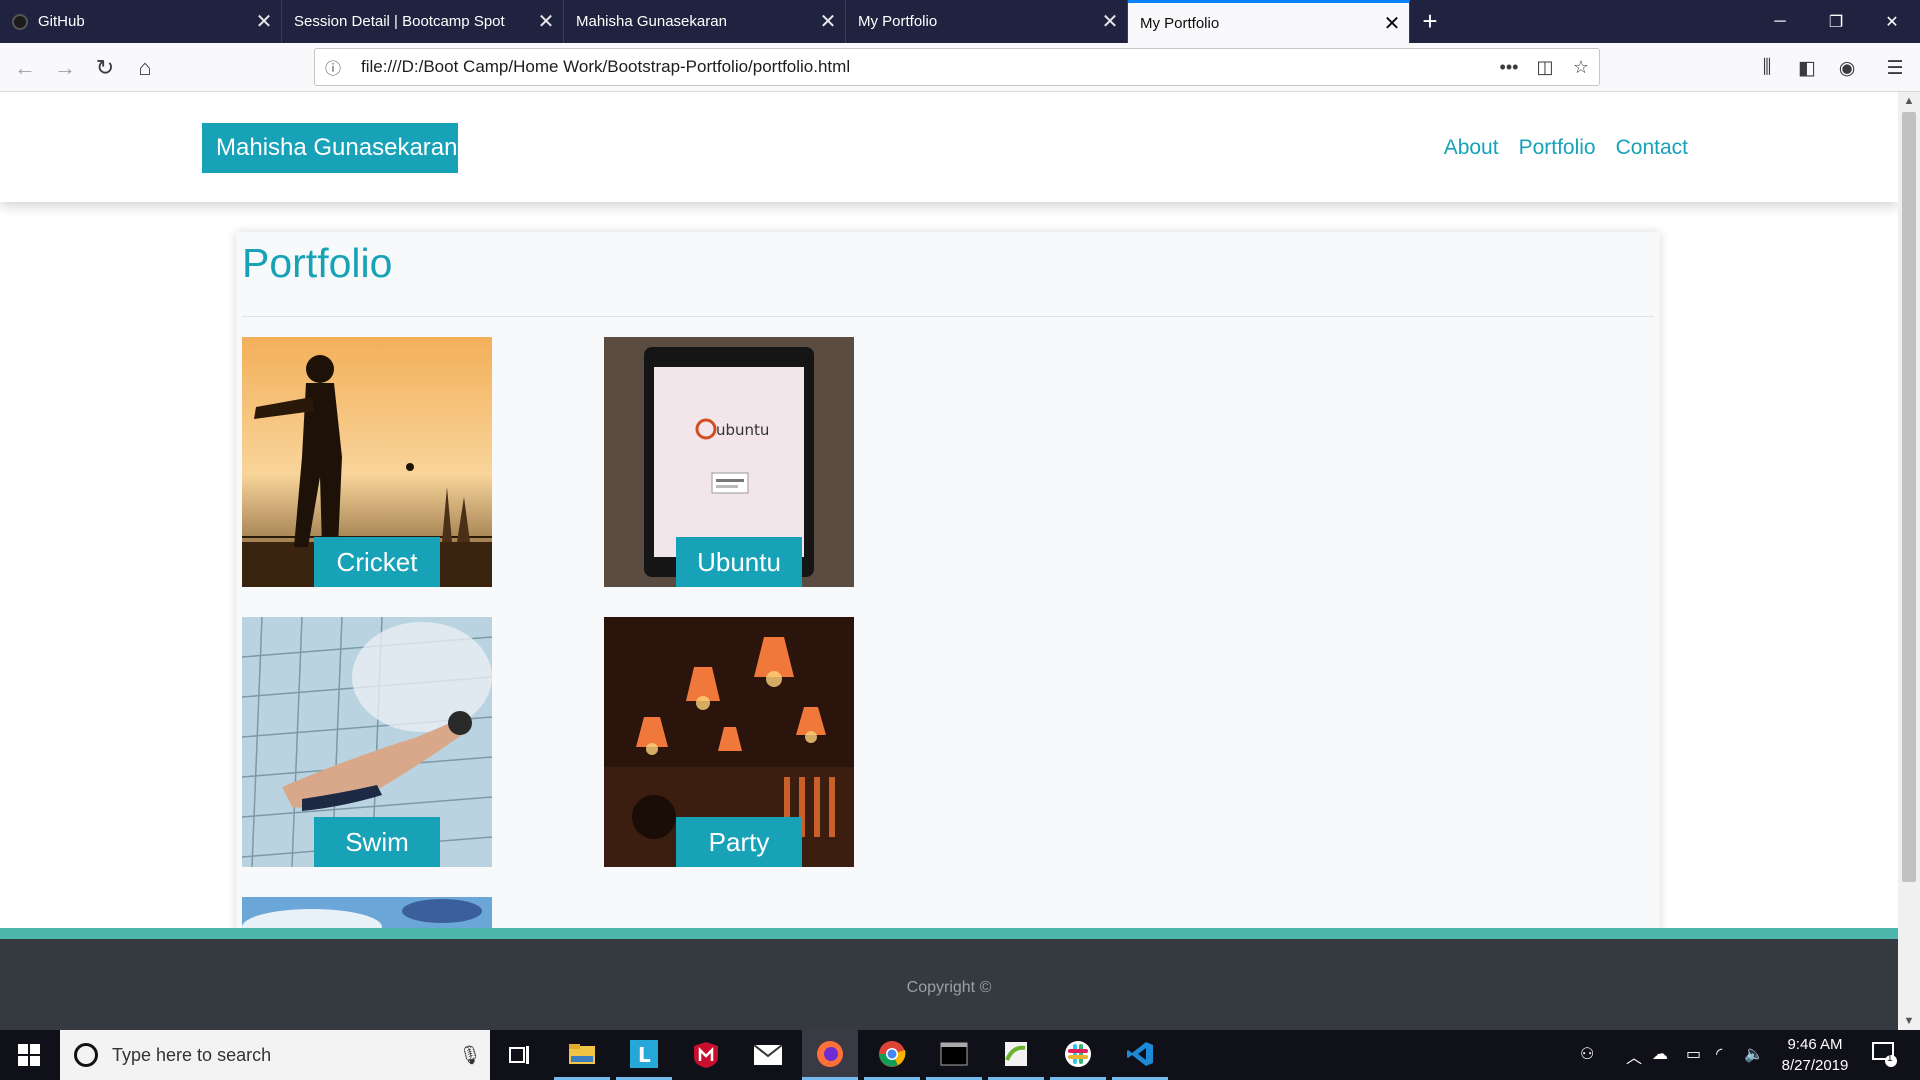  Describe the element at coordinates (706, 1055) in the screenshot. I see `mcafee-icon` at that location.